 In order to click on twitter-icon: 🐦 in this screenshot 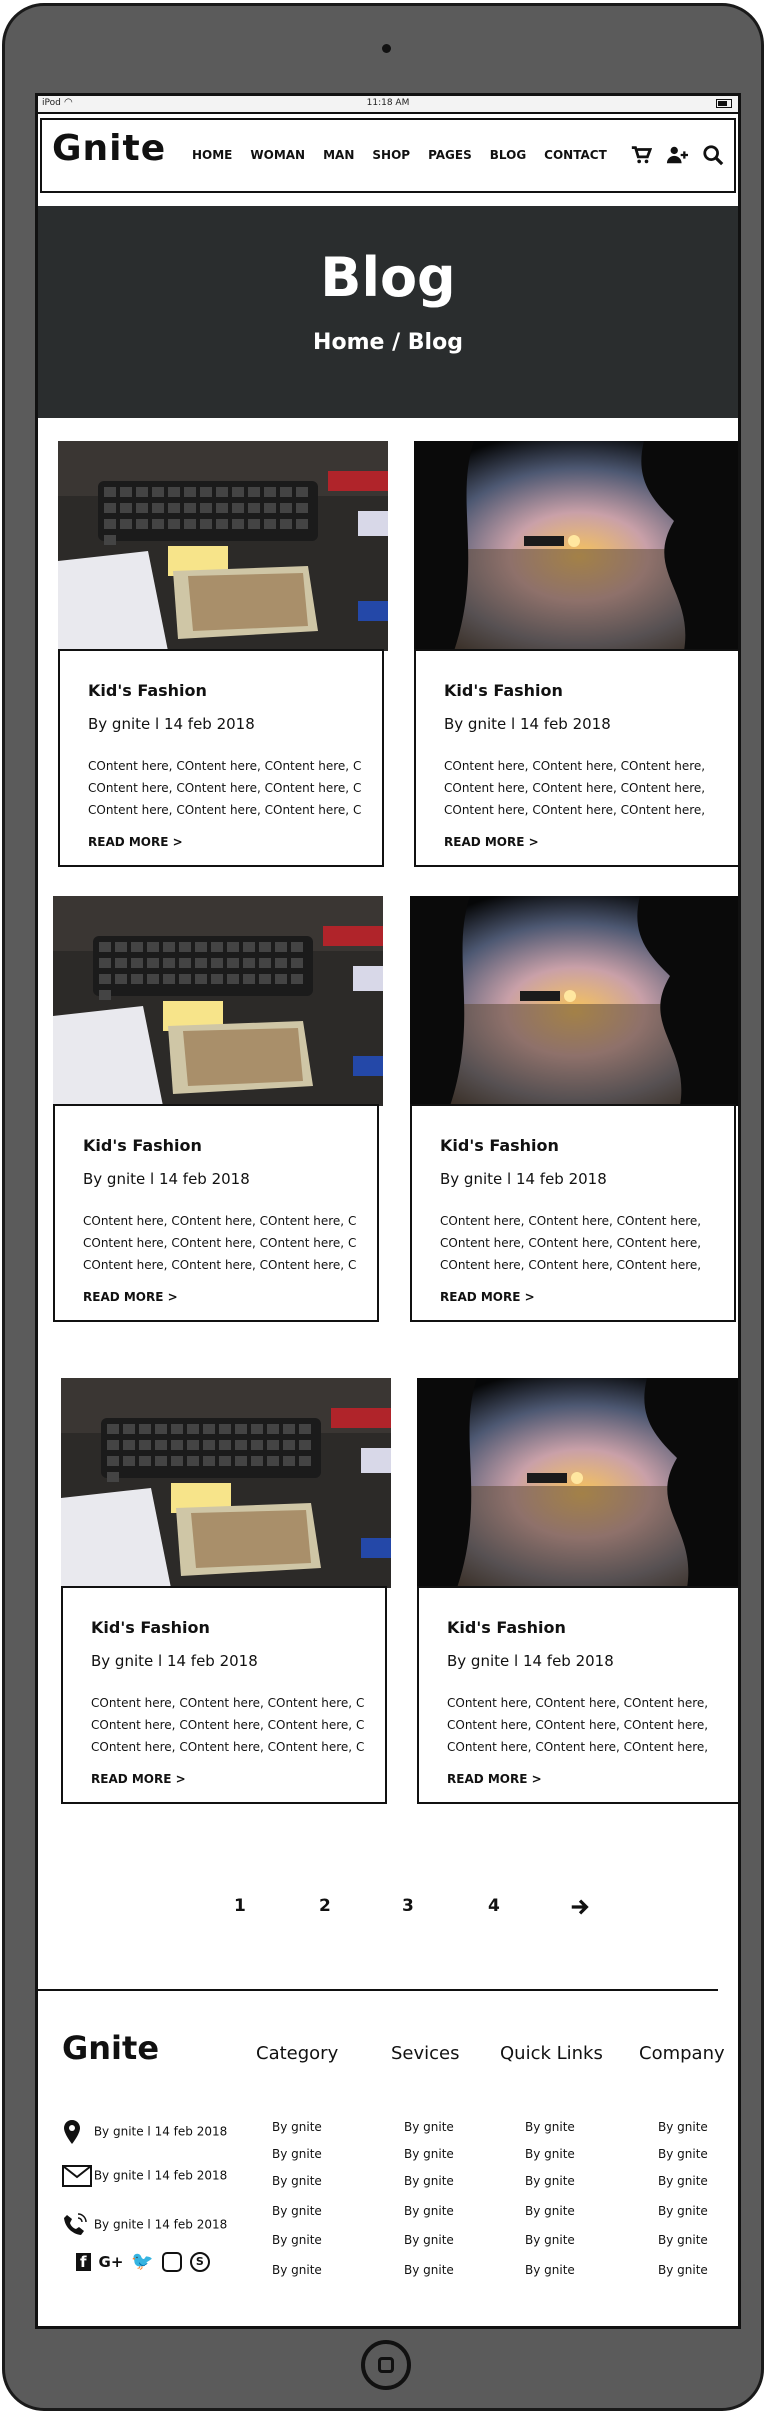, I will do `click(142, 2261)`.